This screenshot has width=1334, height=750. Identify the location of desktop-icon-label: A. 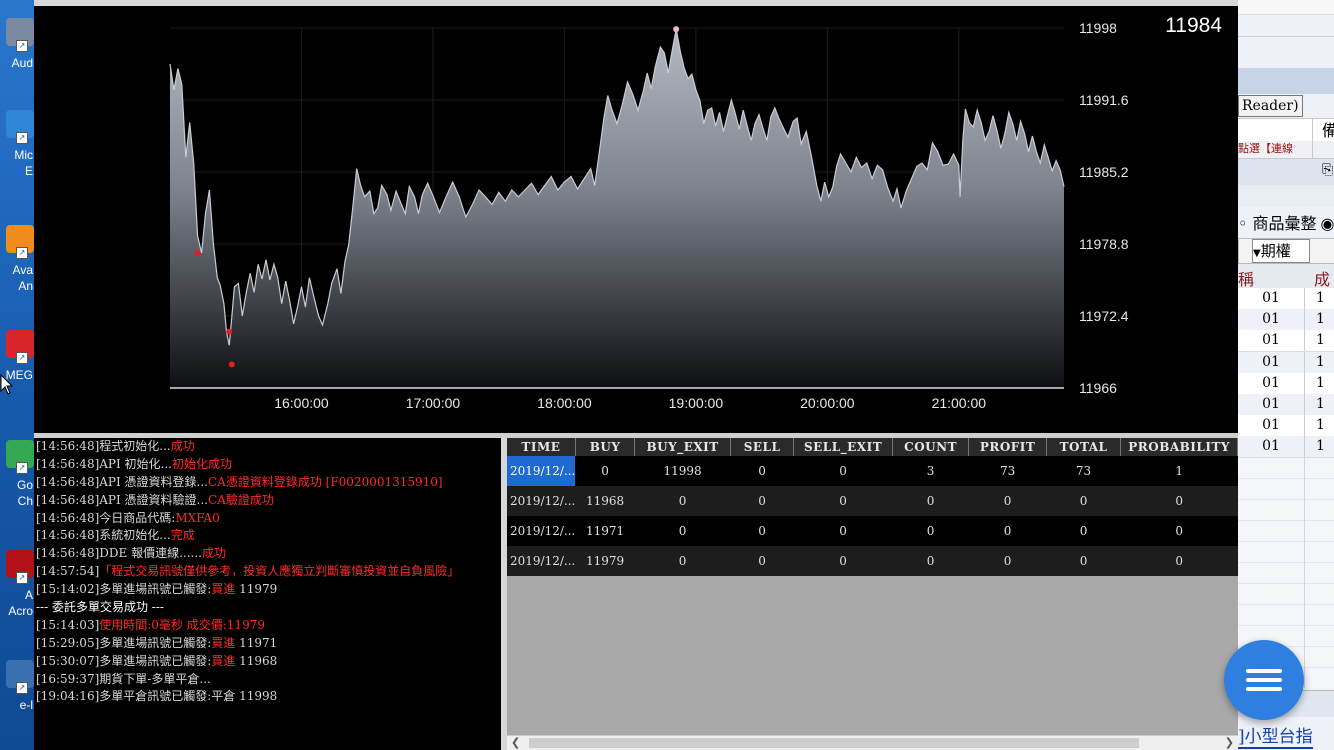
(17, 595).